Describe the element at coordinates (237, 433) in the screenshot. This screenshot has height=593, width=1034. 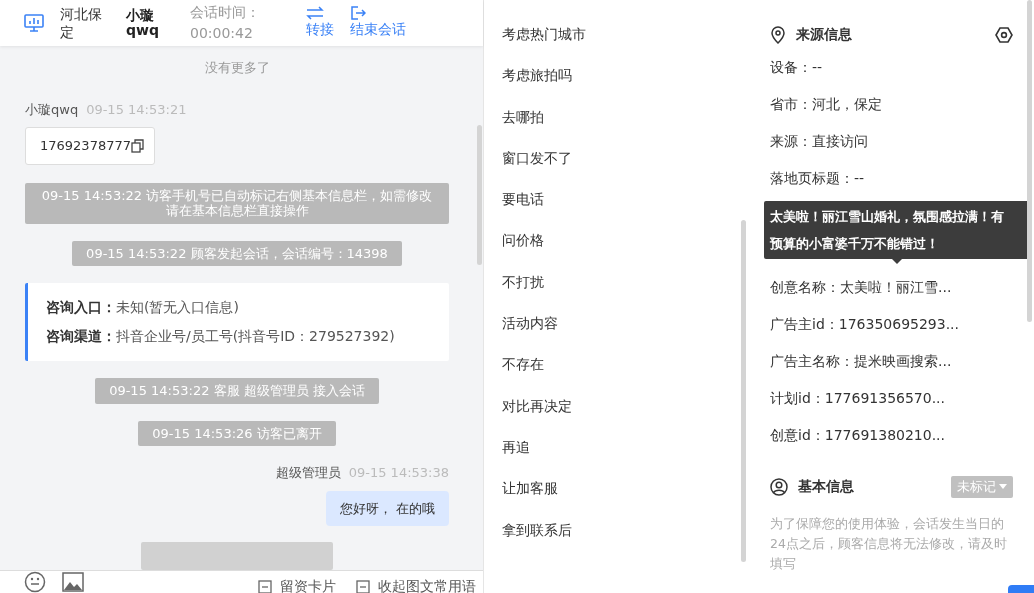
I see `system-message: 09-15 14:53:26 访客已离开` at that location.